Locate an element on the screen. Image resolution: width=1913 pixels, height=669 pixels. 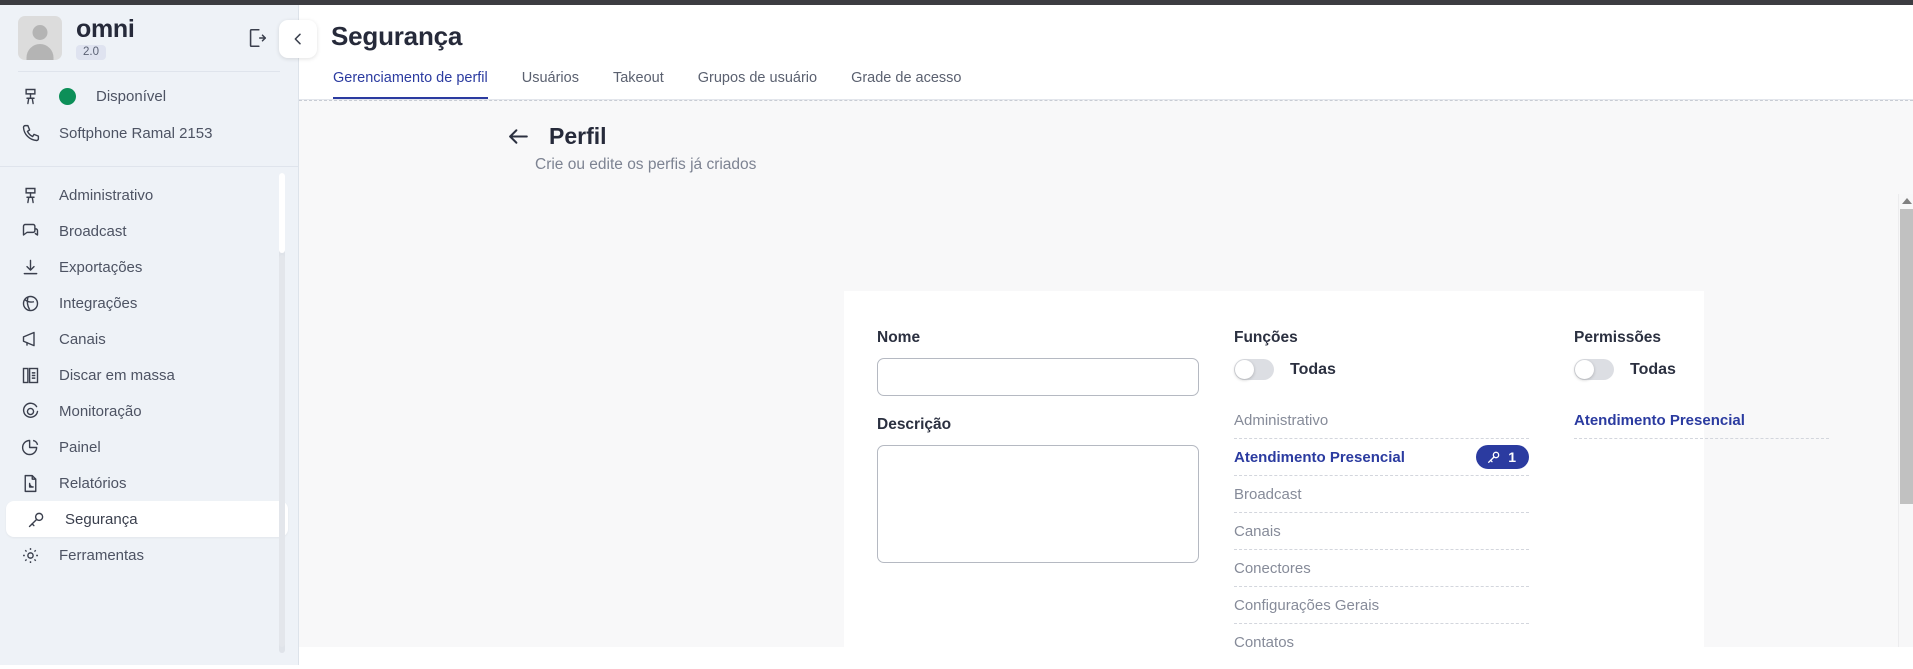
softphone-row: Softphone Ramal 2153 is located at coordinates (149, 131).